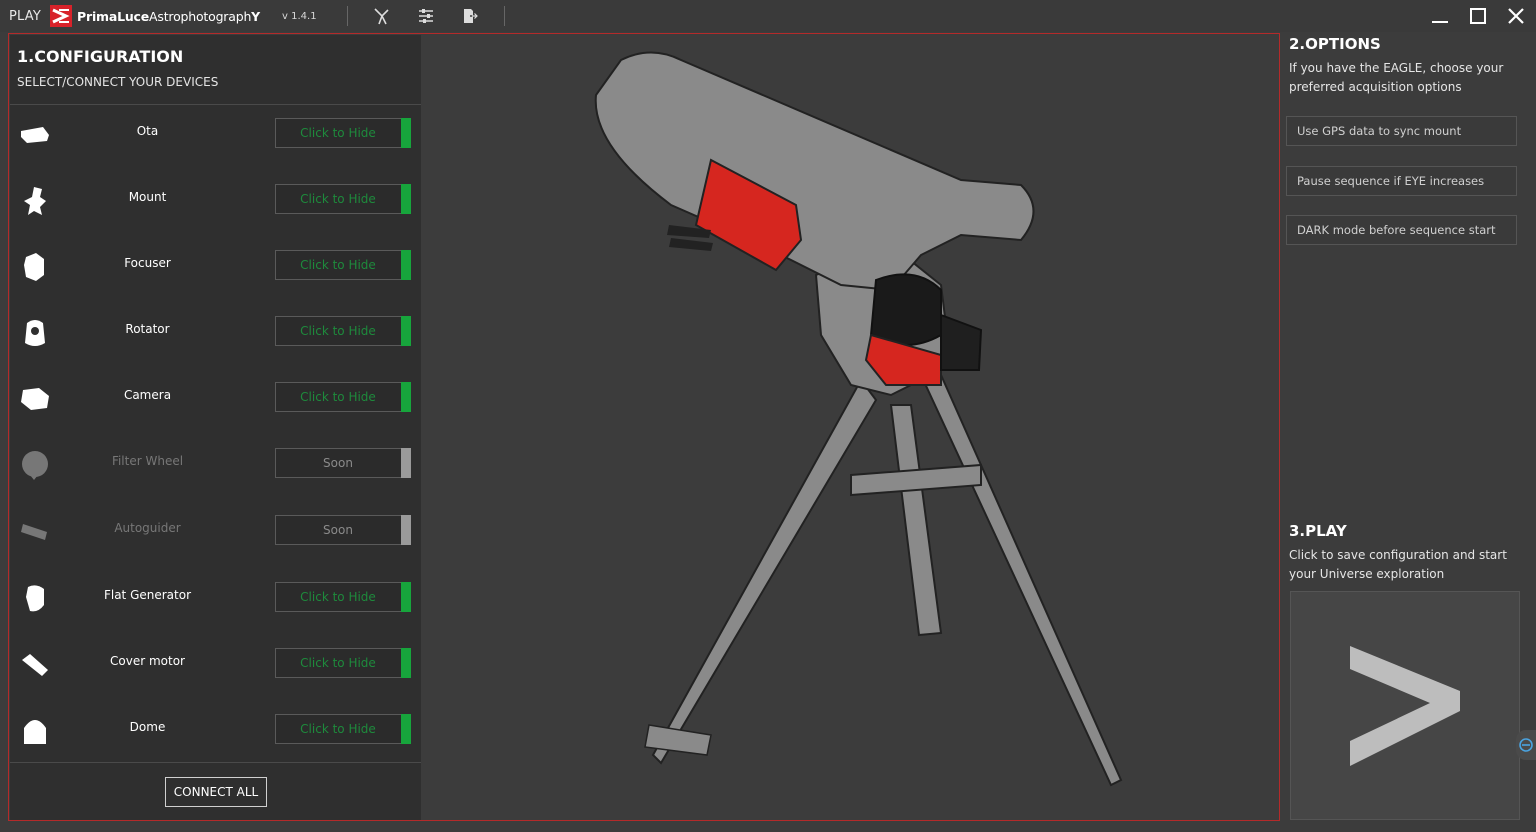 The width and height of the screenshot is (1536, 832). I want to click on maximize-icon, so click(1478, 16).